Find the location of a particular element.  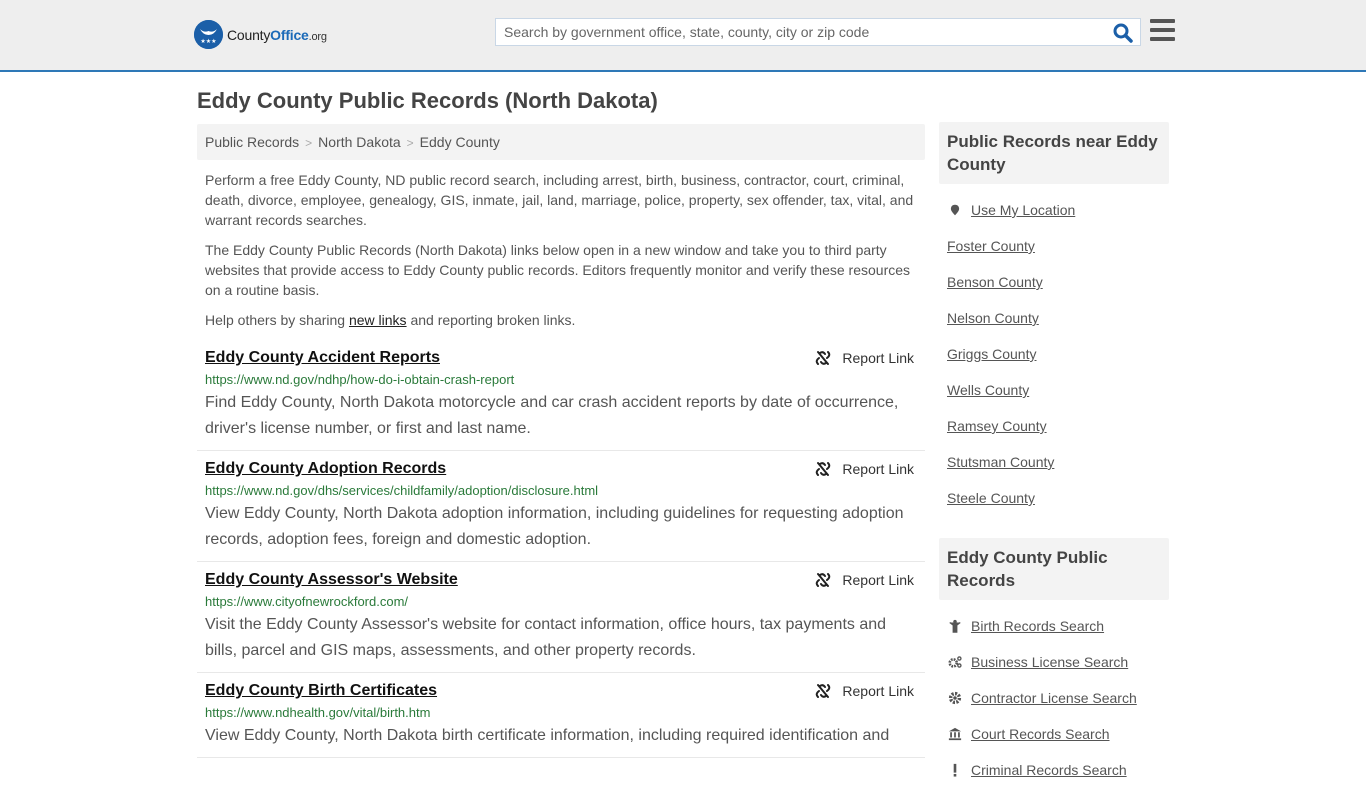

county-record-item: Court Records Search is located at coordinates (1054, 740).